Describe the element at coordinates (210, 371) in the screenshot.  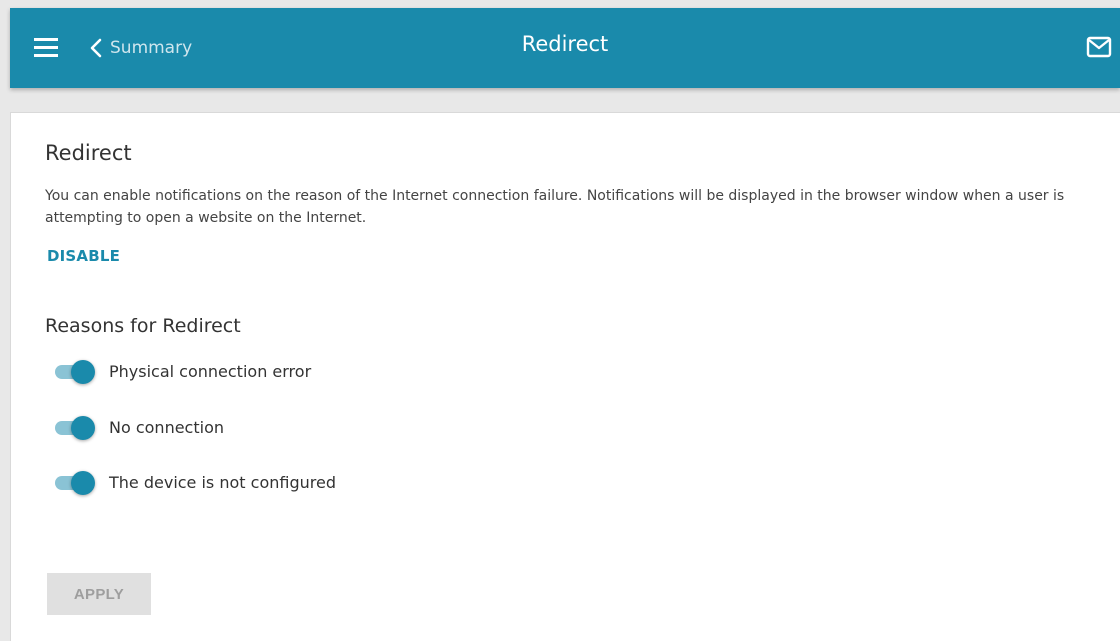
I see `reason-label: Physical connection error` at that location.